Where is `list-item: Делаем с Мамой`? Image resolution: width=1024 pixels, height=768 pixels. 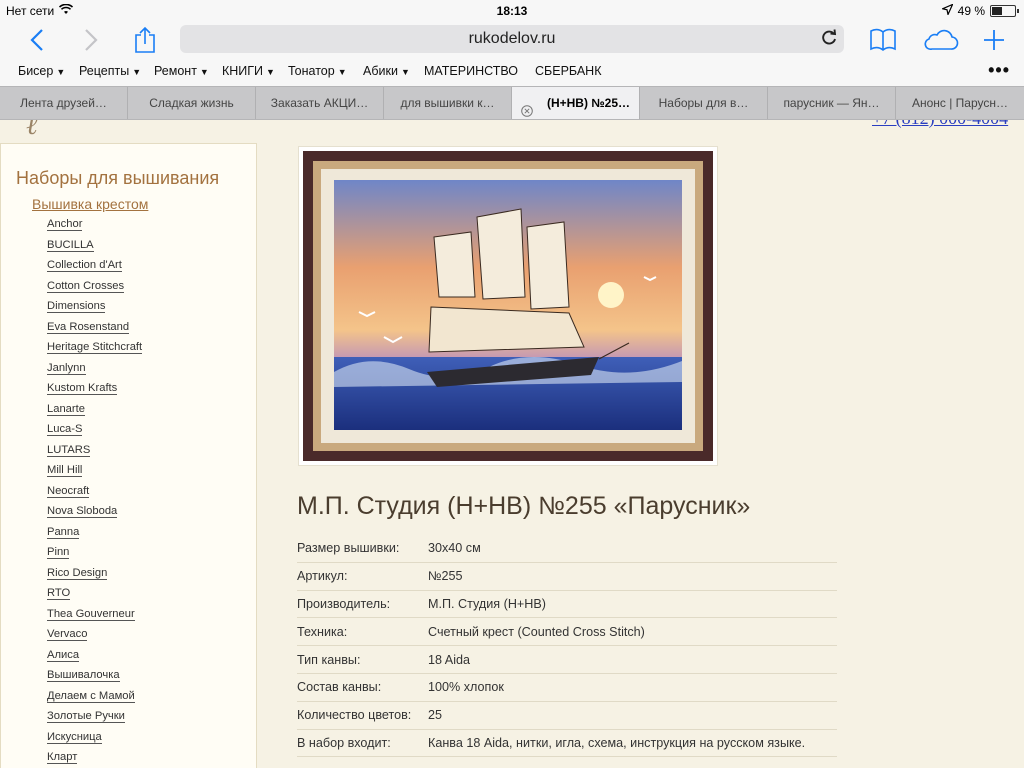 list-item: Делаем с Мамой is located at coordinates (94, 700).